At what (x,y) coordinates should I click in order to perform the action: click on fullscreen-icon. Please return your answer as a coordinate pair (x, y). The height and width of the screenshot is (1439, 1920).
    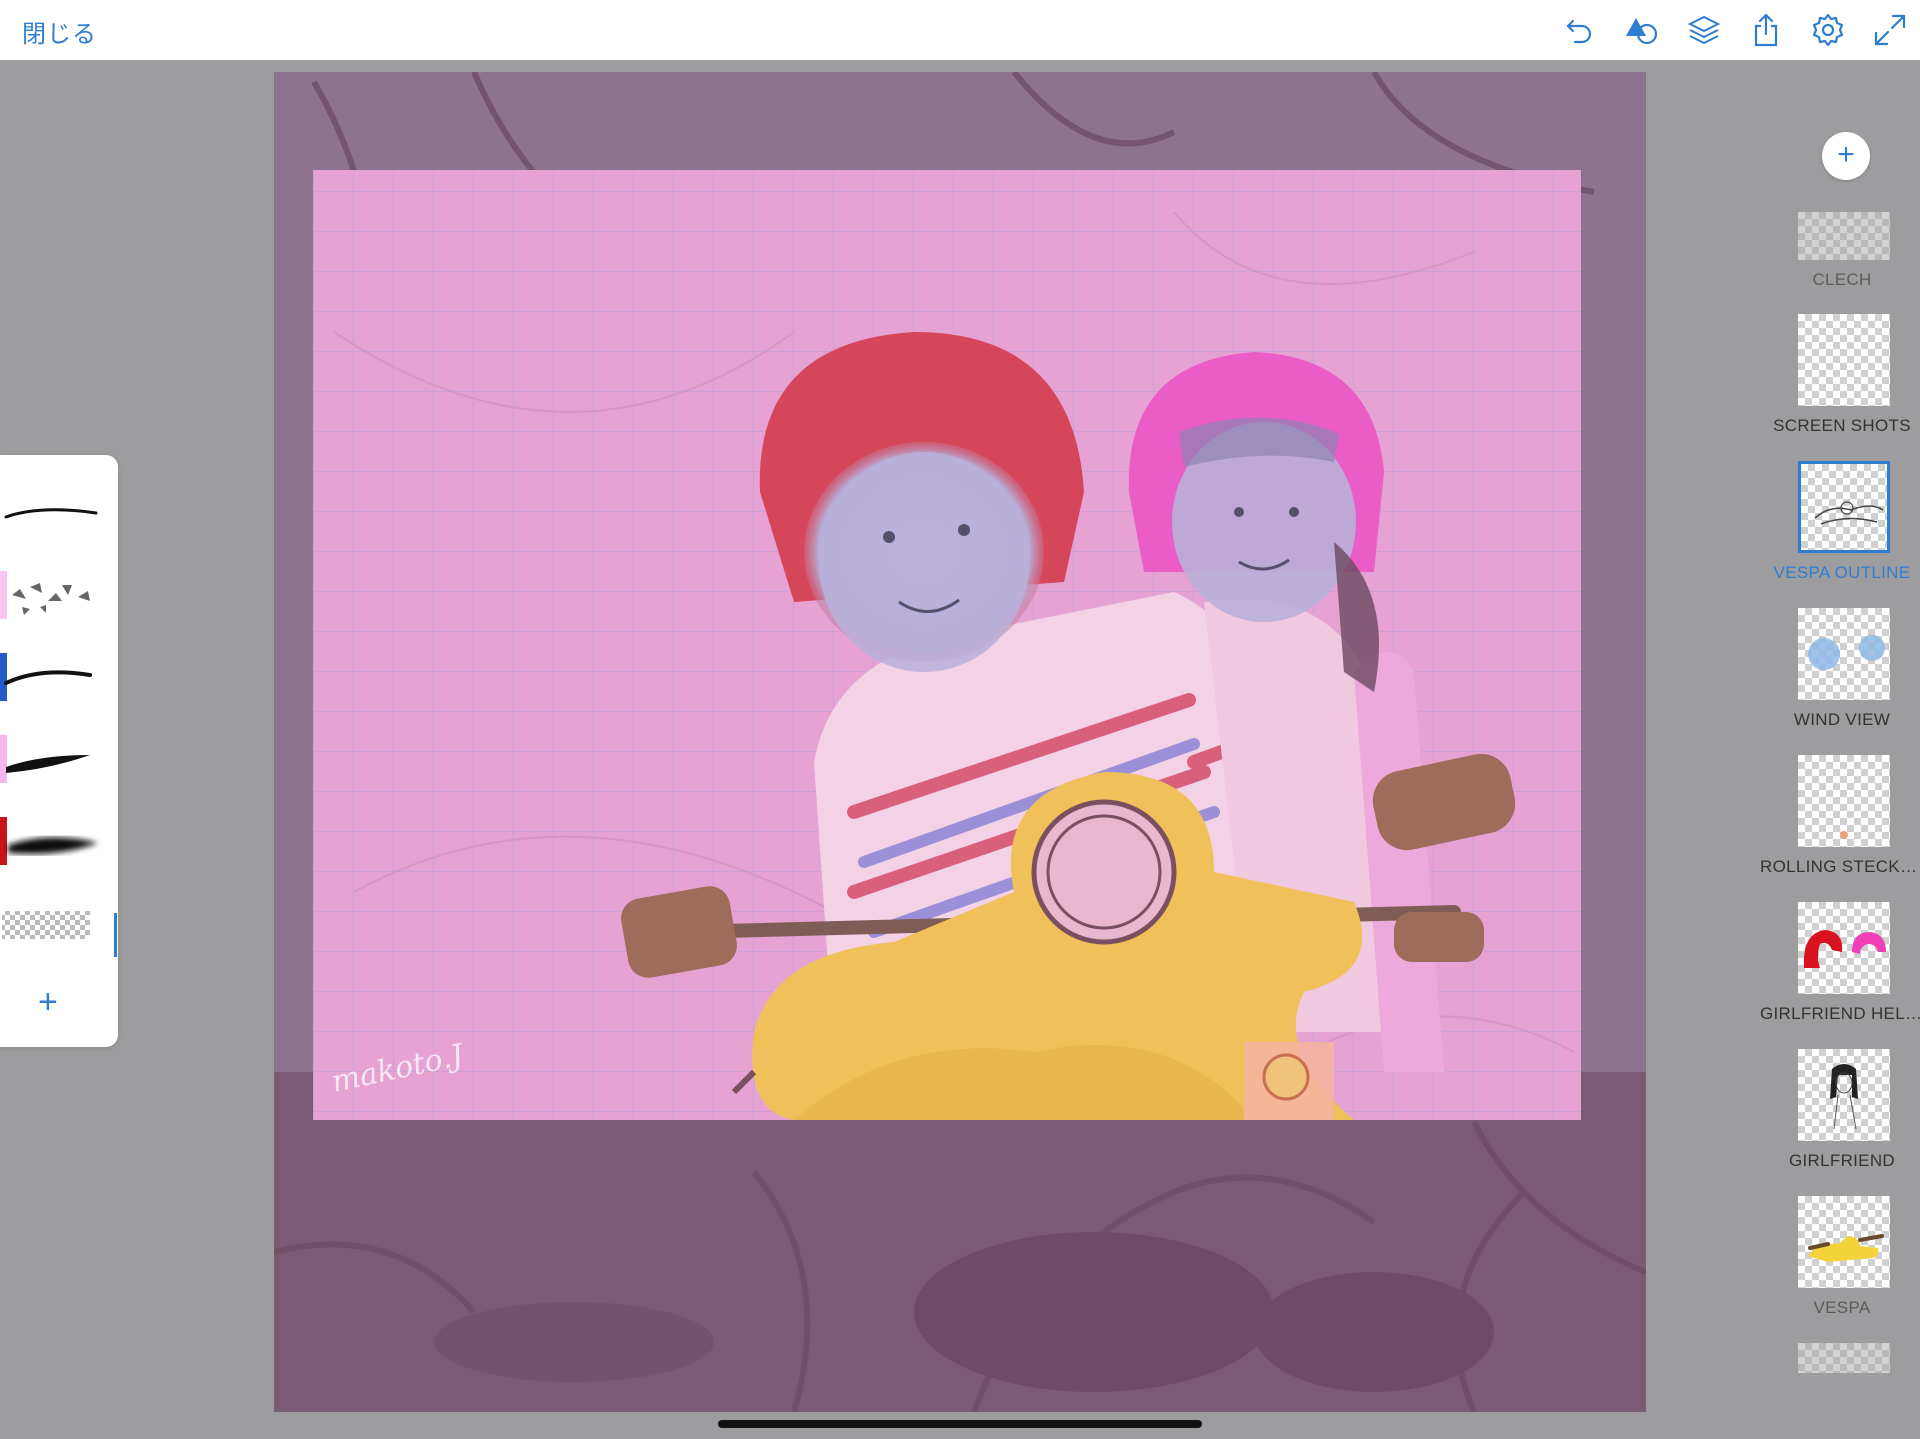
    Looking at the image, I should click on (1890, 30).